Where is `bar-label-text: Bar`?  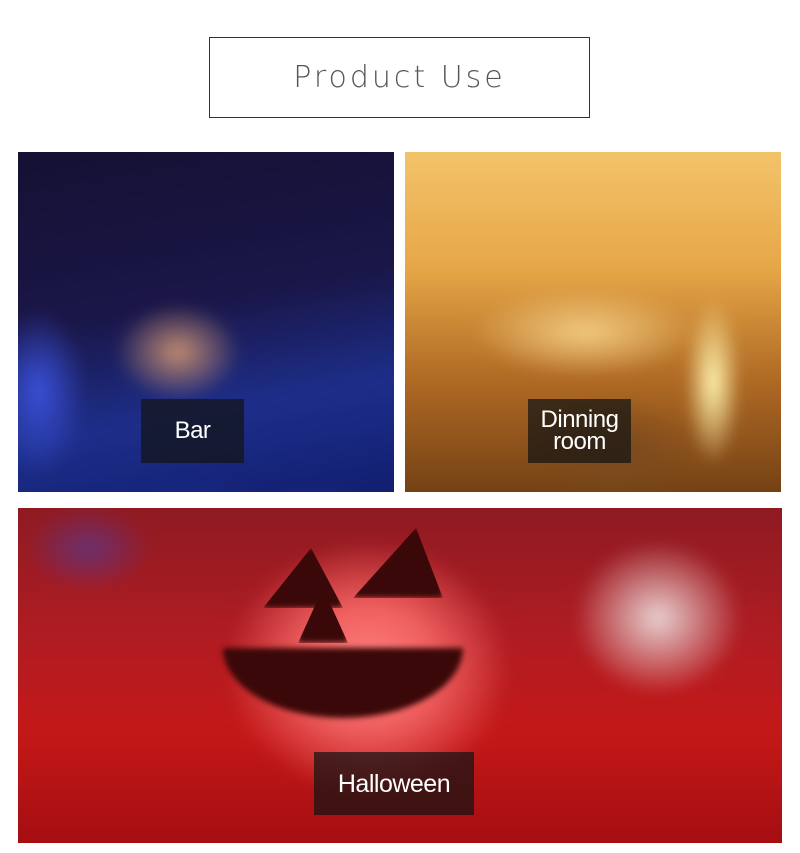
bar-label-text: Bar is located at coordinates (192, 430).